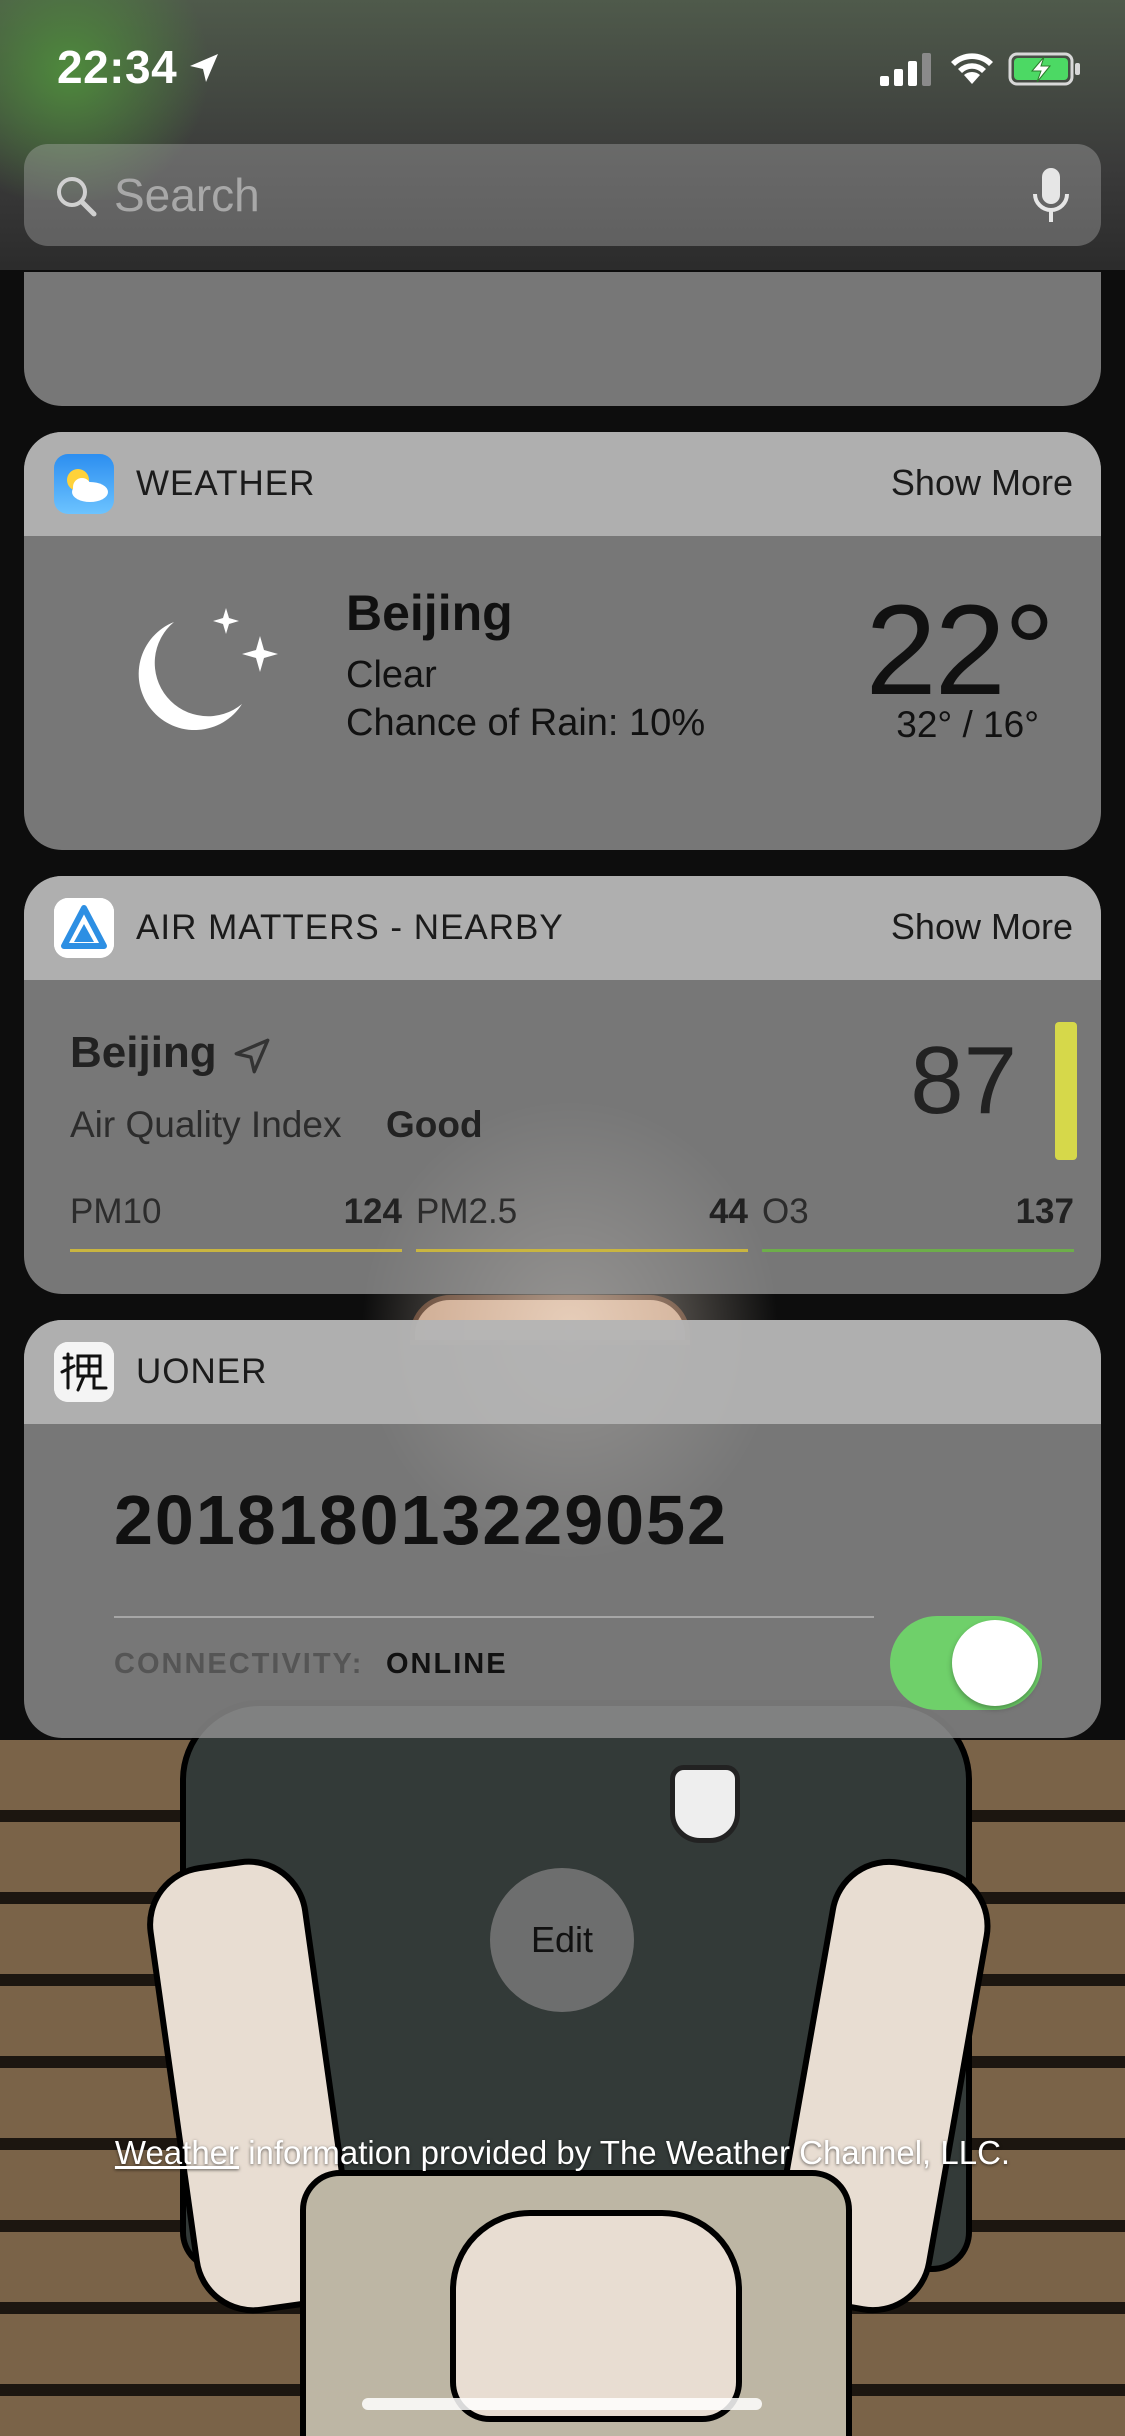 The height and width of the screenshot is (2436, 1125). What do you see at coordinates (239, 1664) in the screenshot?
I see `connectivity-label: CONNECTIVITY:` at bounding box center [239, 1664].